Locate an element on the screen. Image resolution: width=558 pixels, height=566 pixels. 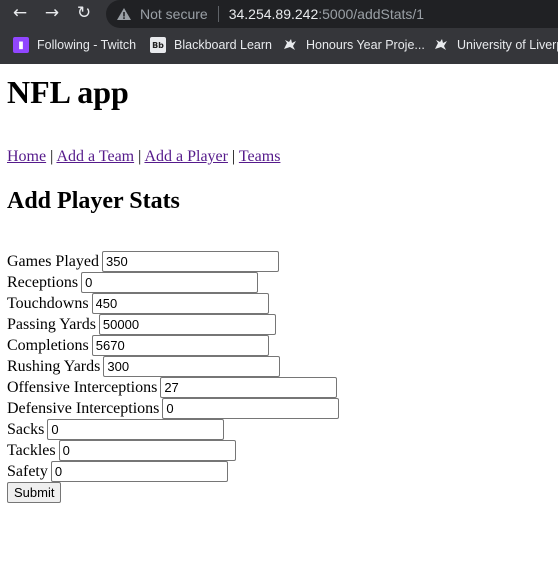
url-host: 34.254.89.242 is located at coordinates (273, 14).